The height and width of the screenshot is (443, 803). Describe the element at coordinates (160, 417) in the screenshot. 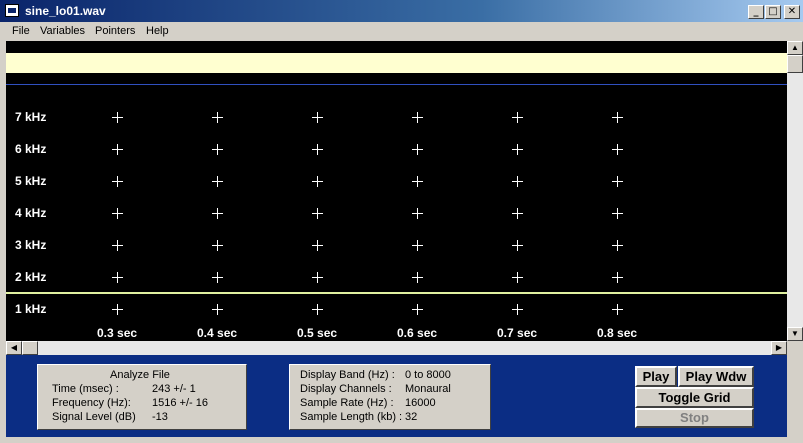

I see `signal-level-value: -13` at that location.